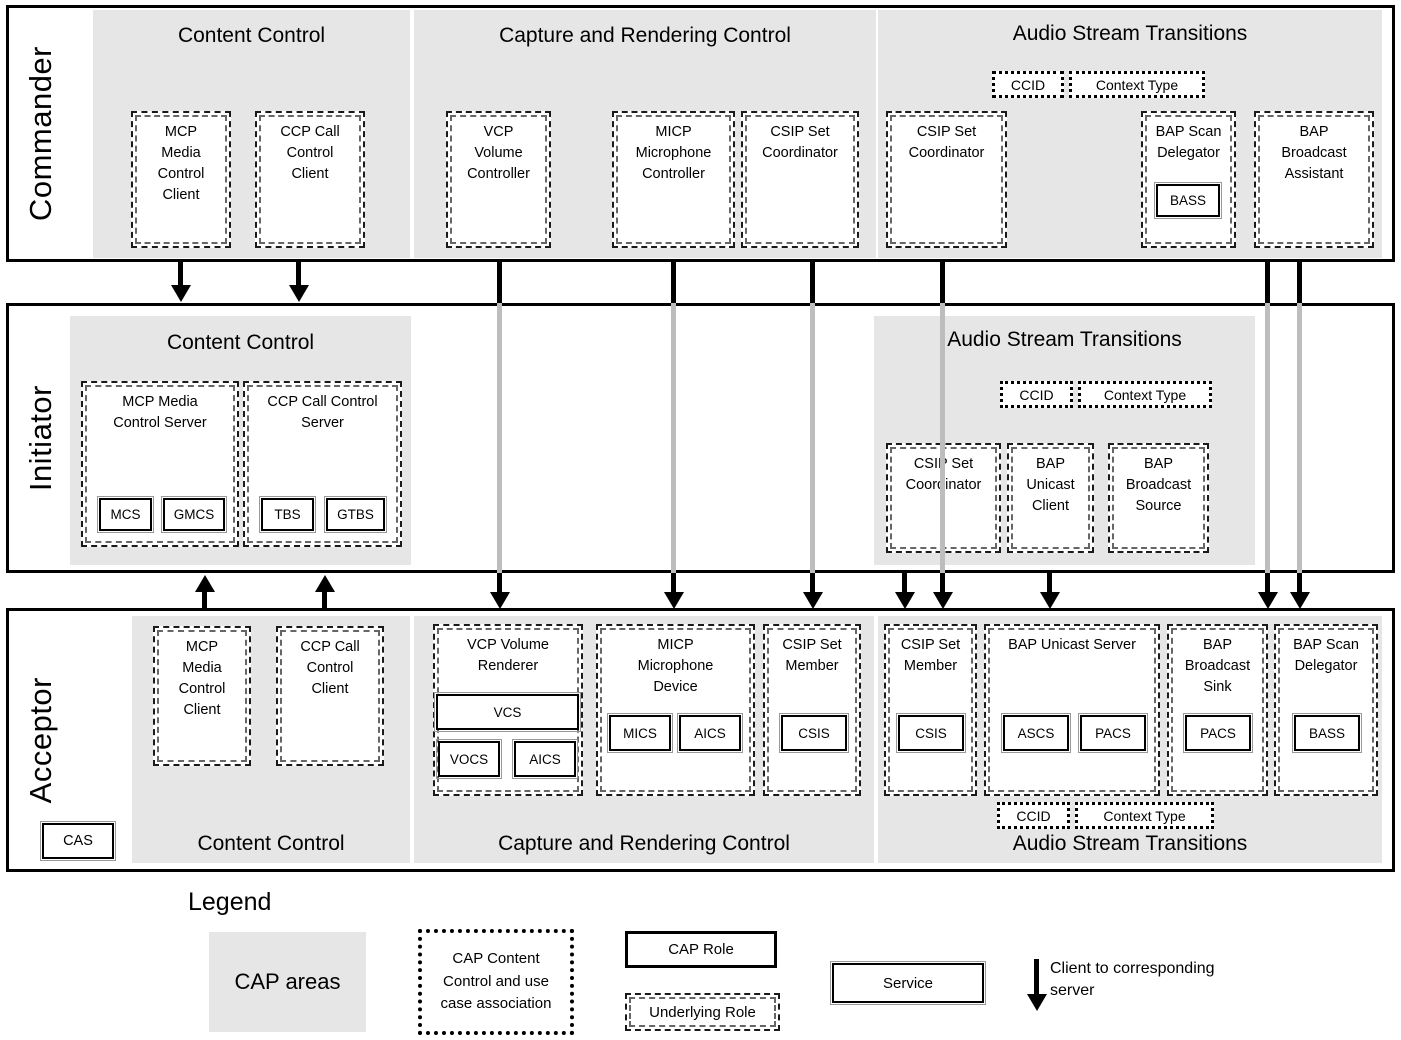 This screenshot has height=1040, width=1401. I want to click on acceptor-service-cas: CAS, so click(78, 841).